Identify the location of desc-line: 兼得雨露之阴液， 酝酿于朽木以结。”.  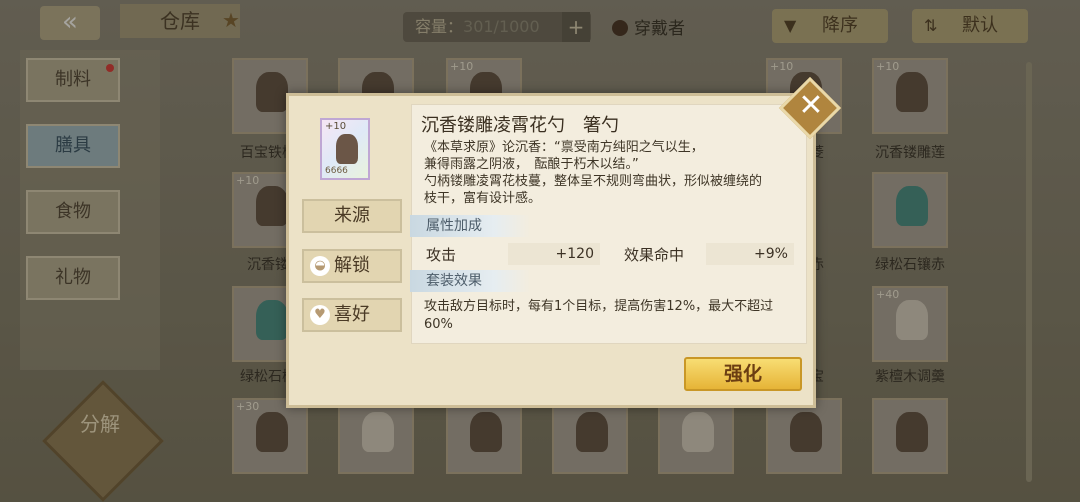
(531, 164).